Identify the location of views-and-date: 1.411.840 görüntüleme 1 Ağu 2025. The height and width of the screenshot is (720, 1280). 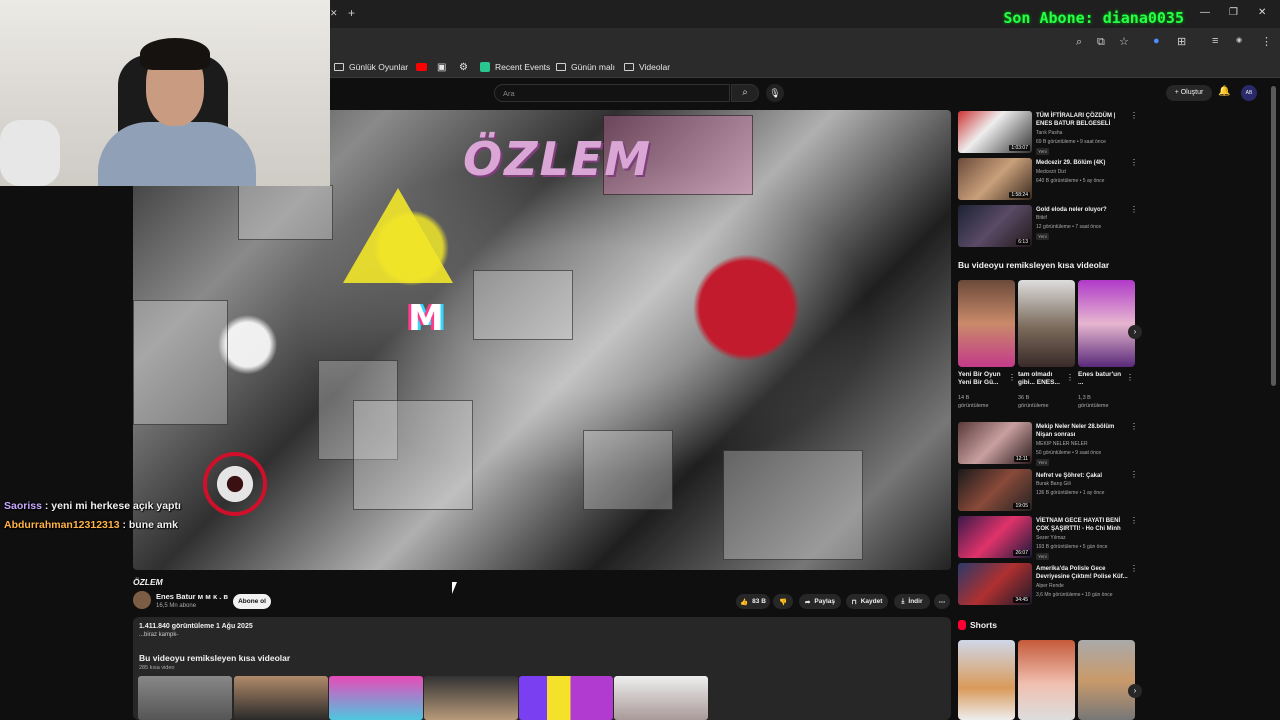
(196, 626).